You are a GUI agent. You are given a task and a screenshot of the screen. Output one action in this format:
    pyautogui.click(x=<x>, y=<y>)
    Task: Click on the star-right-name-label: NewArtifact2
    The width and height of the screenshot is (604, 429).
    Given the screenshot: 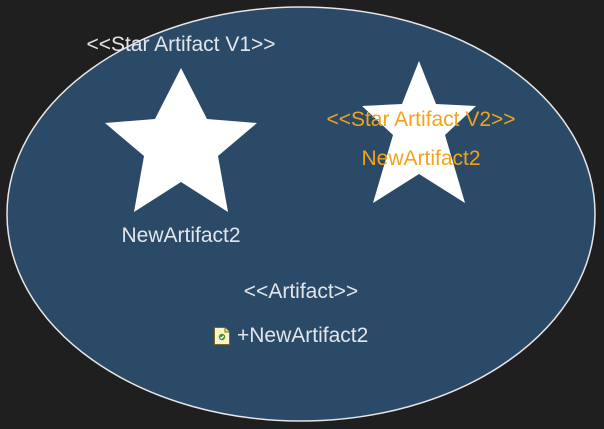 What is the action you would take?
    pyautogui.click(x=421, y=158)
    